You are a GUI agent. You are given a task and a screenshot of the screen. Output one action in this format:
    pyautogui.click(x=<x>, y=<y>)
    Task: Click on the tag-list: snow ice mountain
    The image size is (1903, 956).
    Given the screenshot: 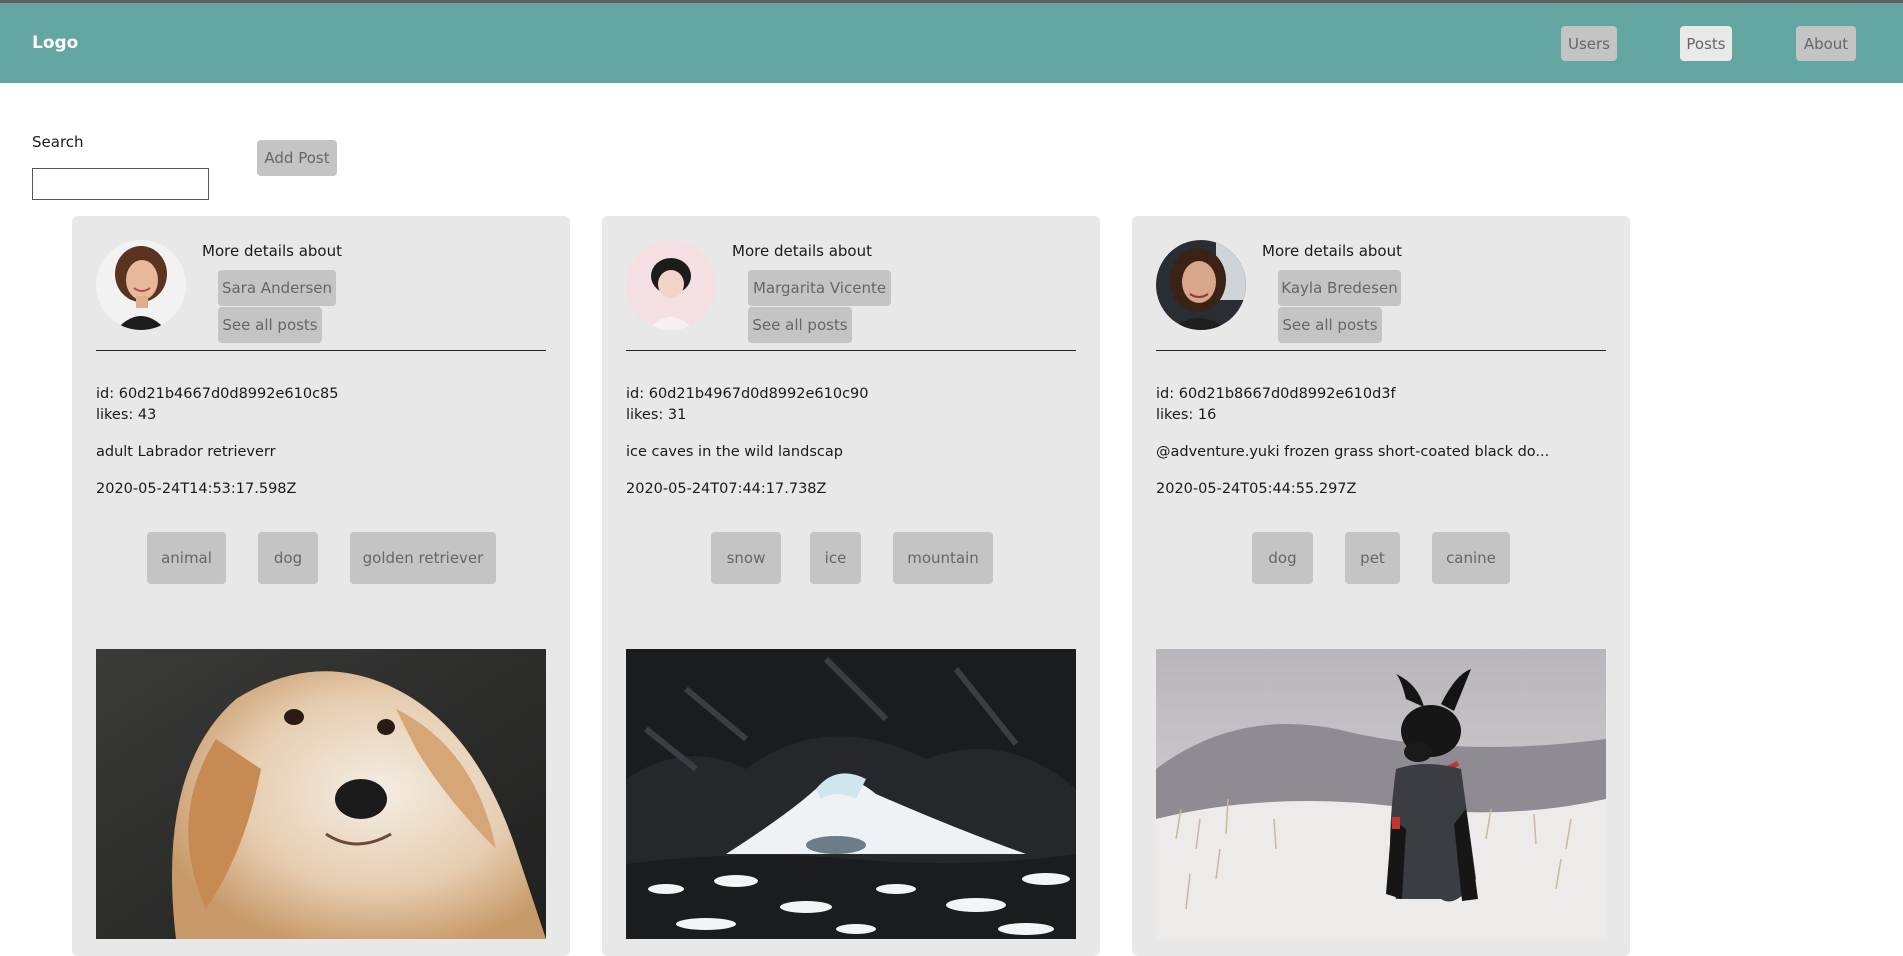 What is the action you would take?
    pyautogui.click(x=851, y=558)
    